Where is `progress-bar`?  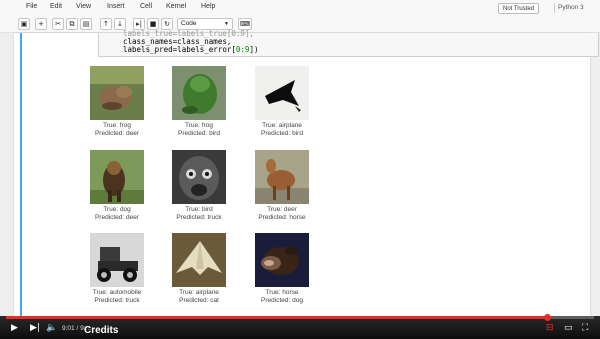 progress-bar is located at coordinates (300, 317).